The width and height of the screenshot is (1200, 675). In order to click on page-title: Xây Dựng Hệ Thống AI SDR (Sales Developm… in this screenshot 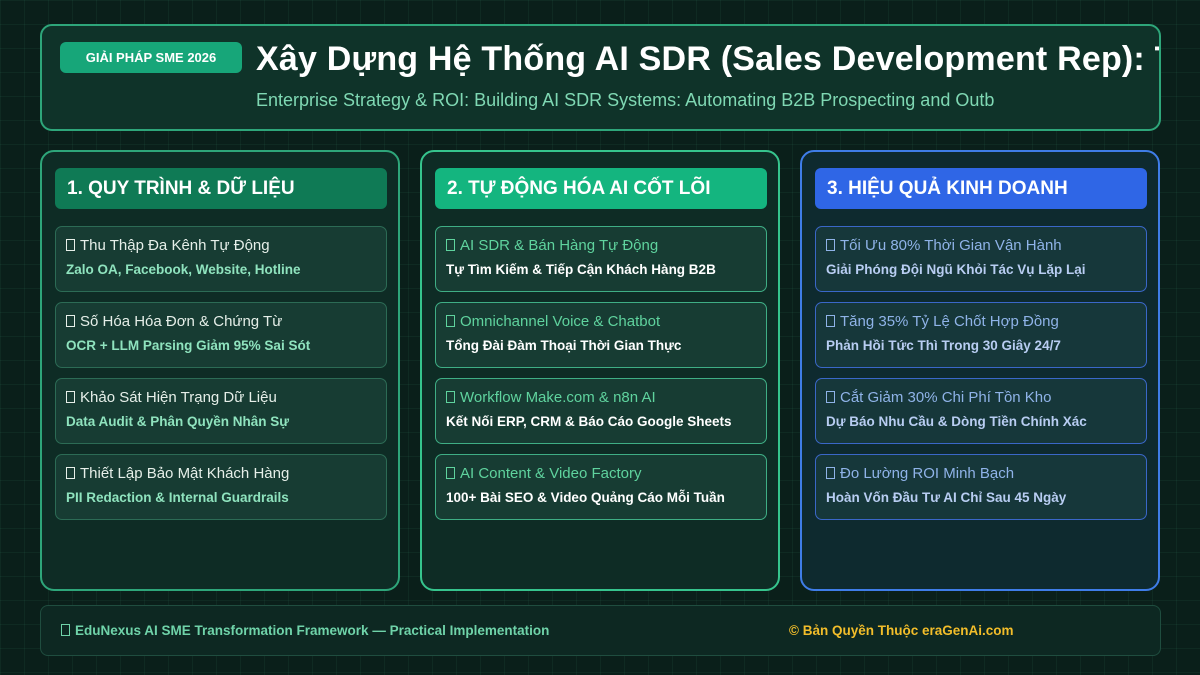, I will do `click(708, 59)`.